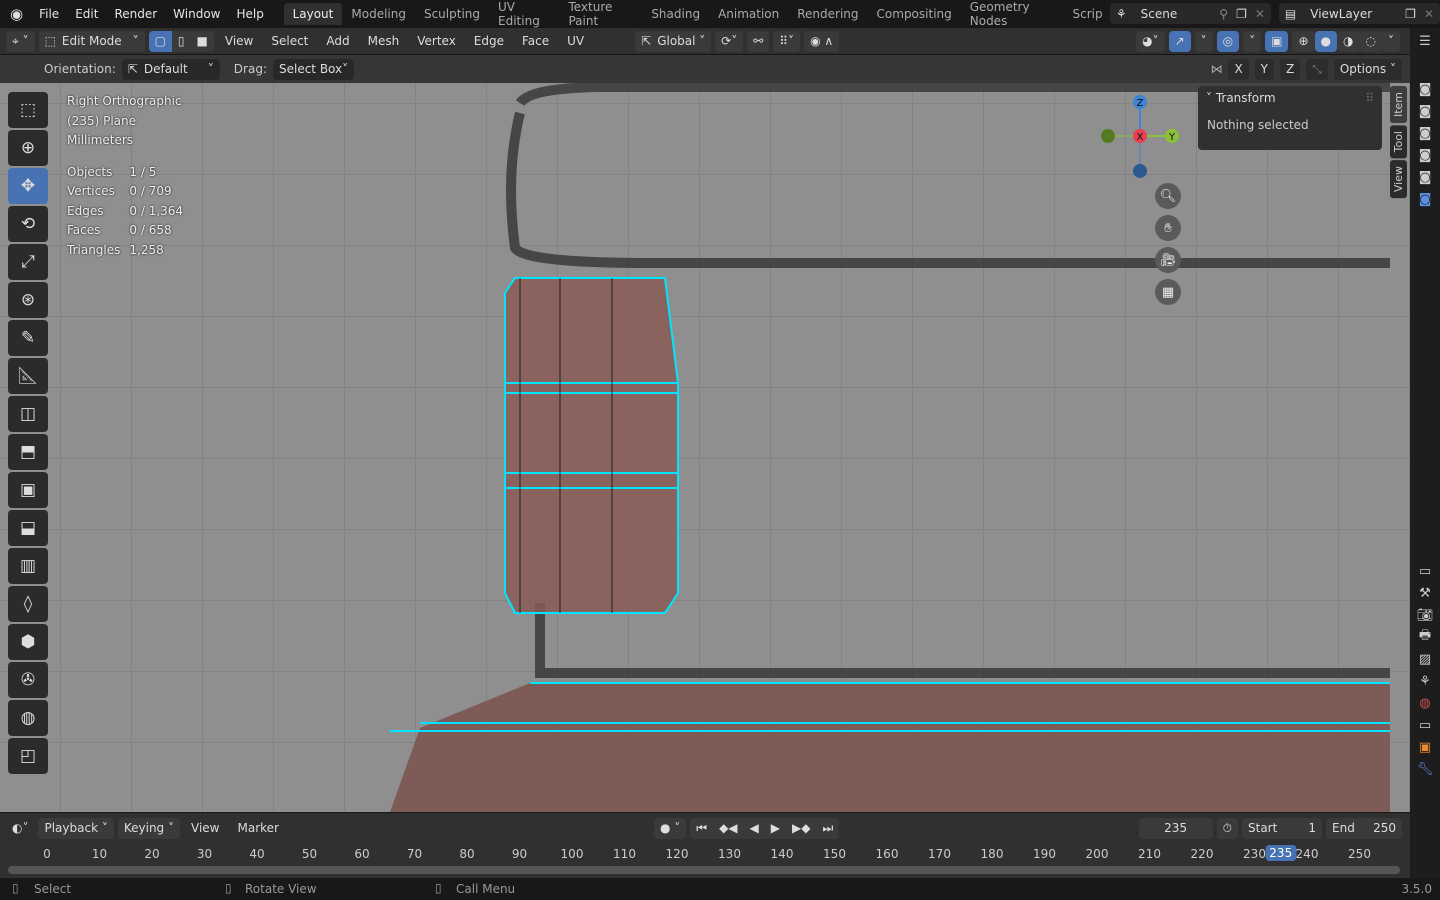 The width and height of the screenshot is (1440, 900). Describe the element at coordinates (729, 41) in the screenshot. I see `pivot-point-button: ⟳˅` at that location.